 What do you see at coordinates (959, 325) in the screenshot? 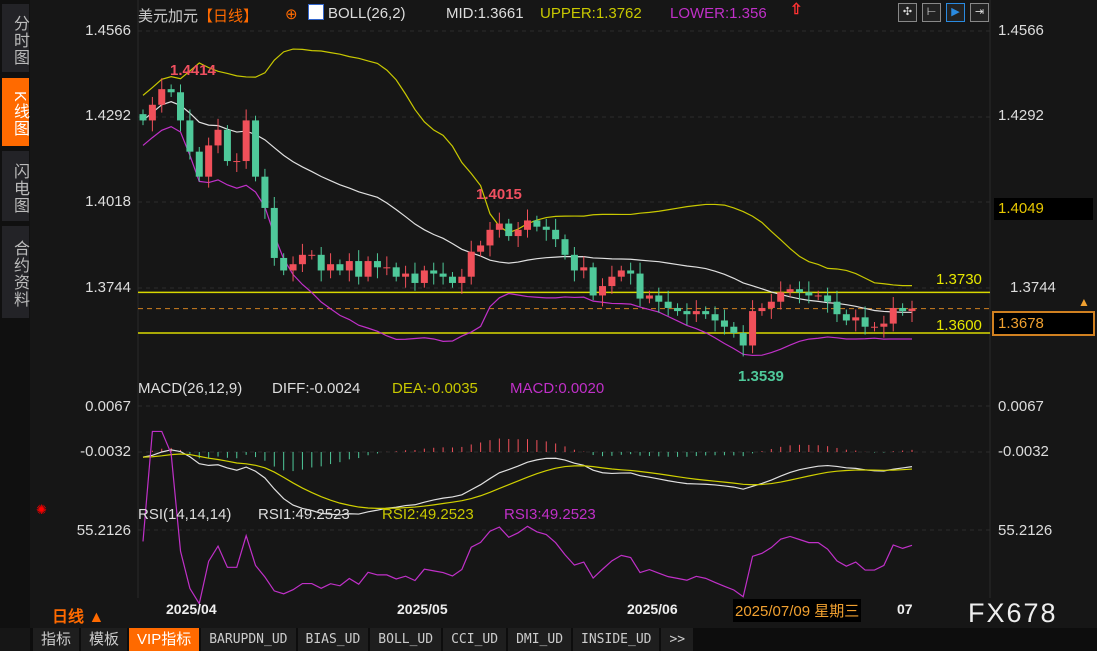
I see `level-lower-label: 1.3600` at bounding box center [959, 325].